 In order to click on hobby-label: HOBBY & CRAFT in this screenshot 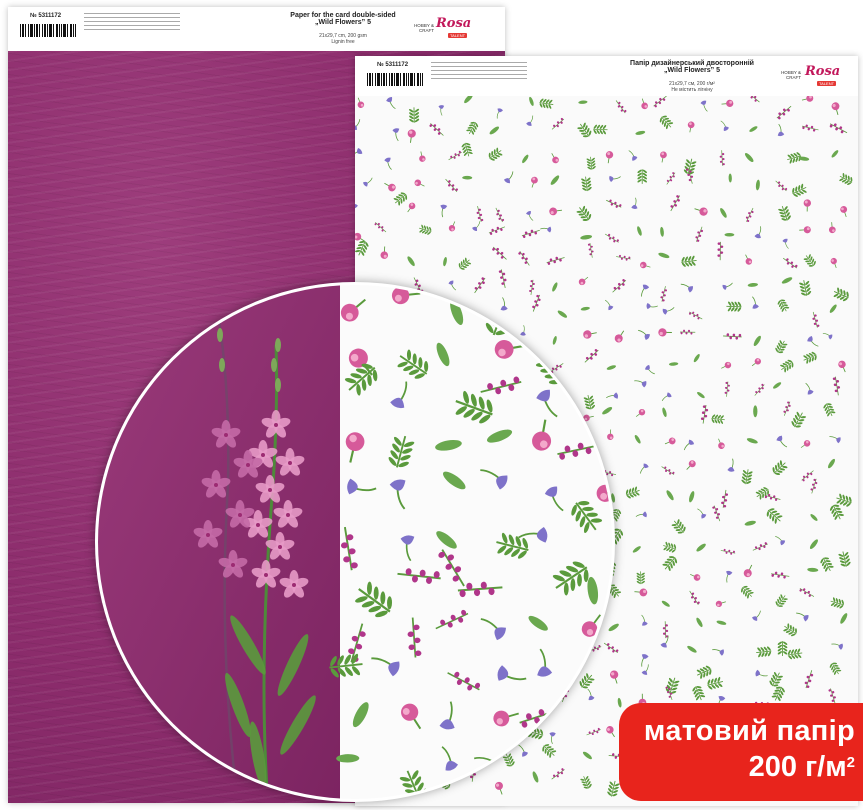, I will do `click(424, 28)`.